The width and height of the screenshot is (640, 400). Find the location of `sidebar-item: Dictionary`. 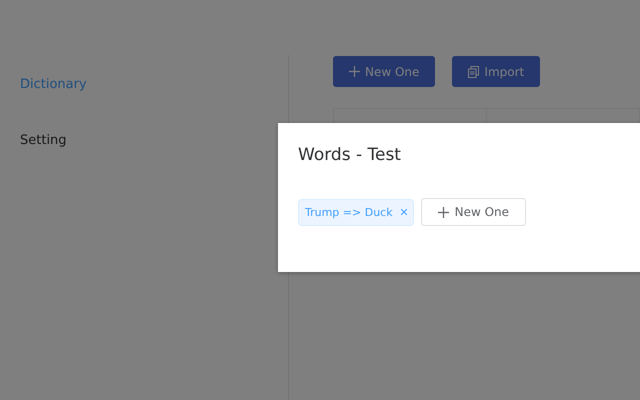

sidebar-item: Dictionary is located at coordinates (144, 103).